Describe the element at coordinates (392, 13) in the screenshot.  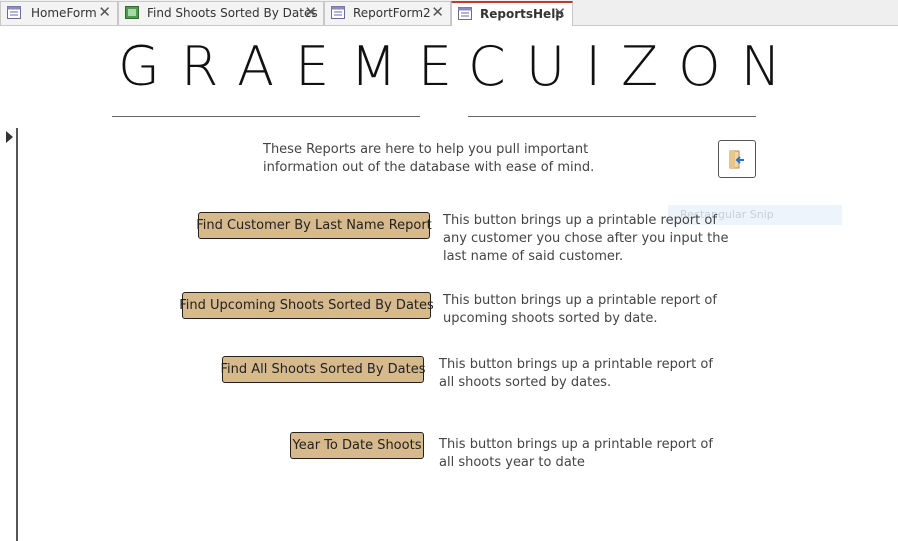
I see `tab-label: ReportForm2` at that location.